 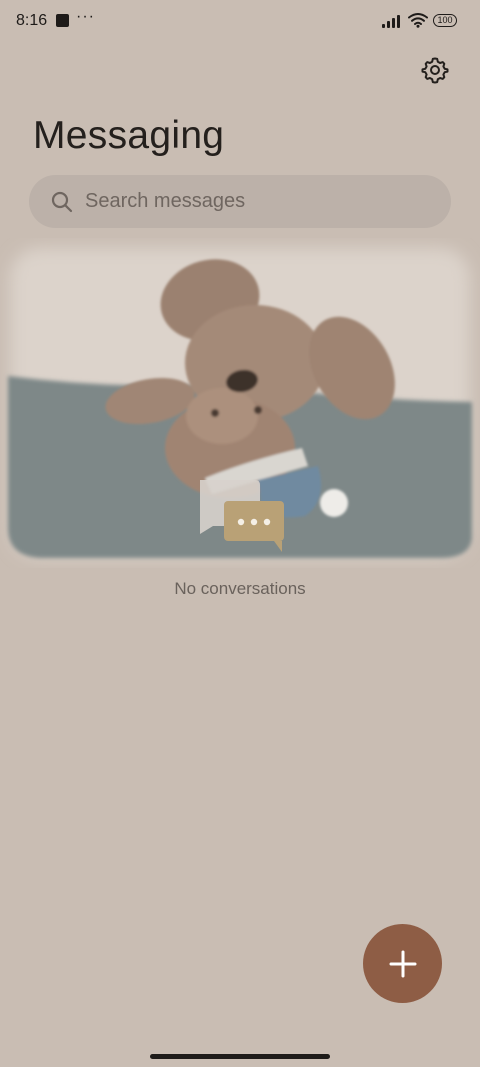 What do you see at coordinates (418, 20) in the screenshot?
I see `wifi-icon` at bounding box center [418, 20].